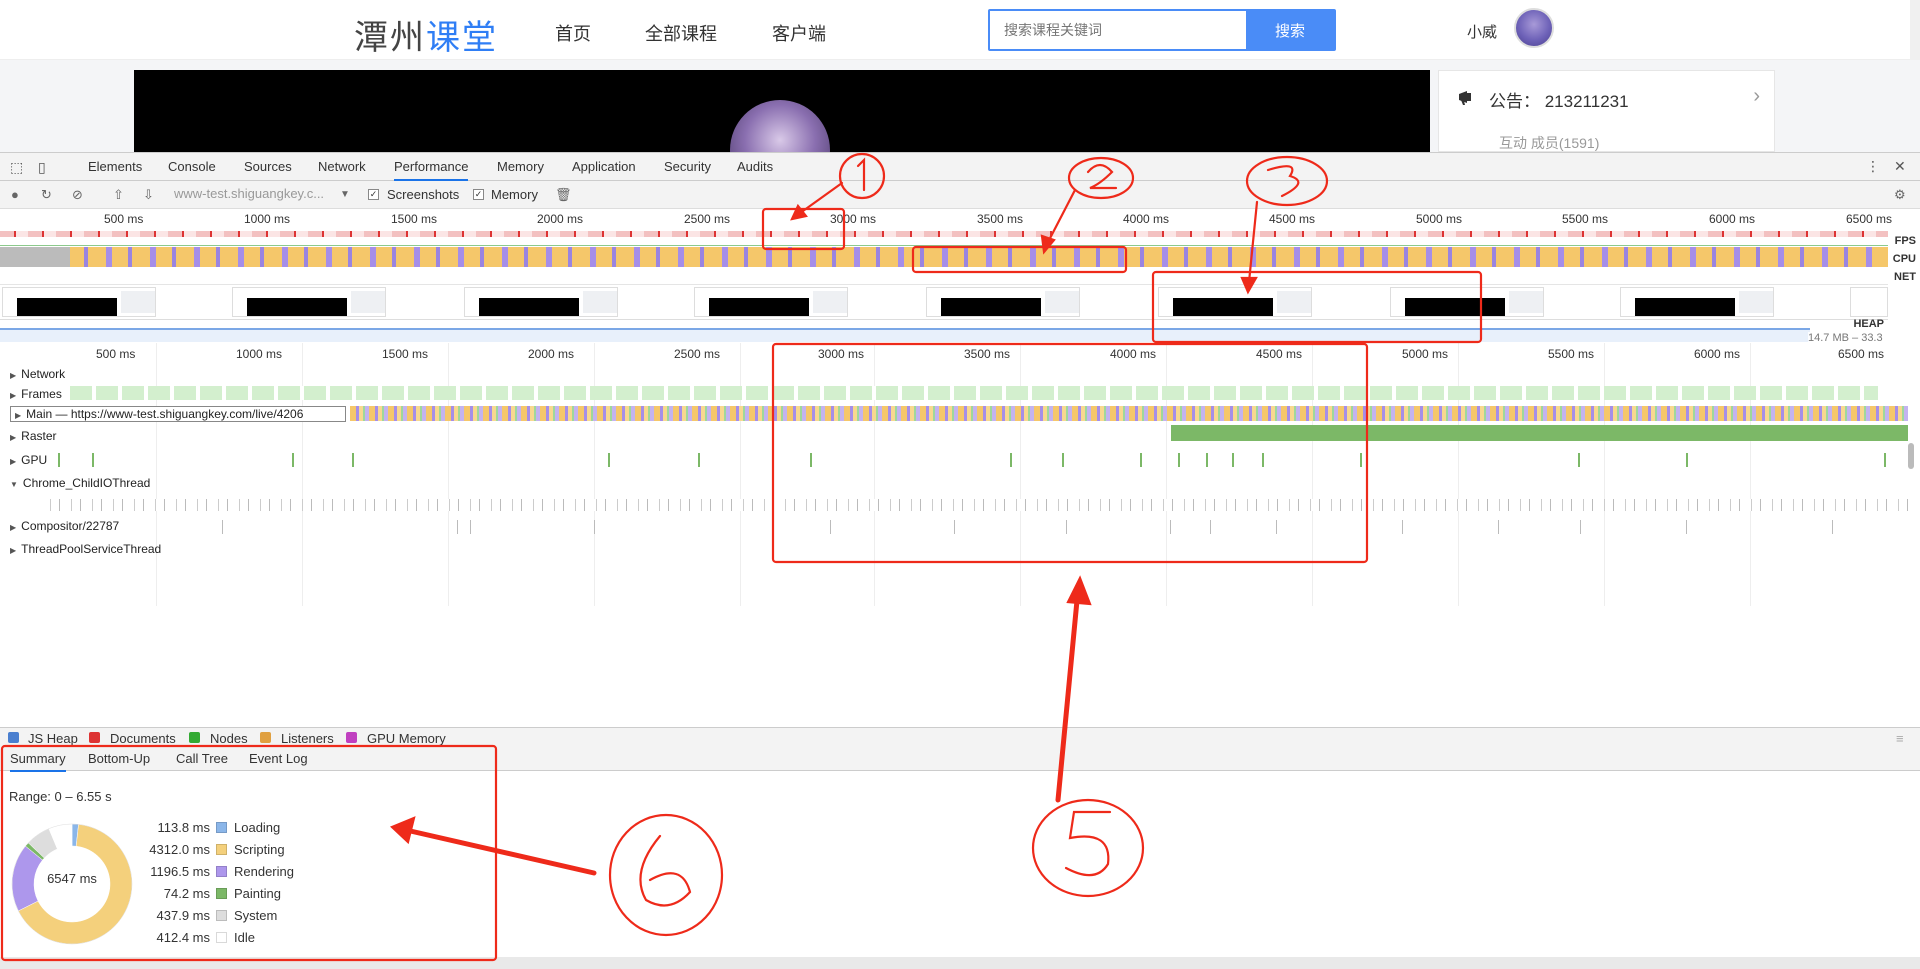  Describe the element at coordinates (53, 738) in the screenshot. I see `counter-js-heap: JS Heap` at that location.